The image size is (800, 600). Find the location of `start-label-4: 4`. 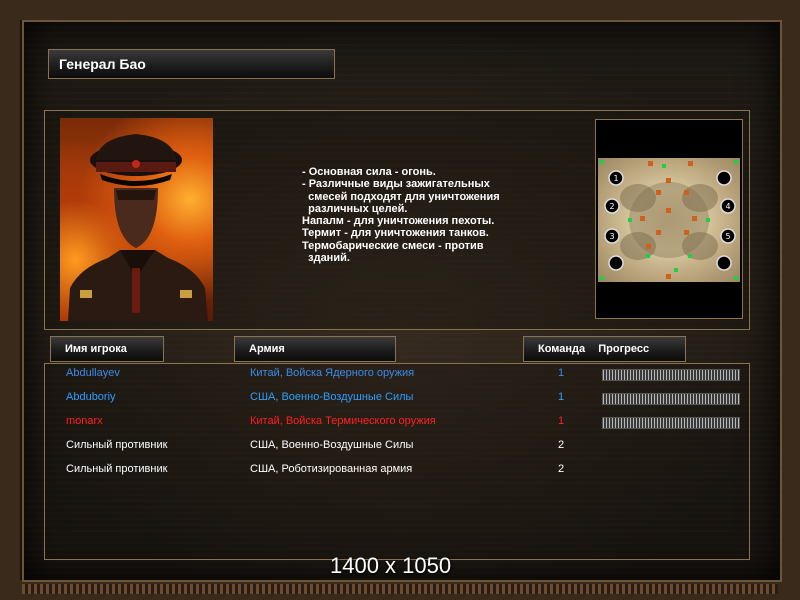

start-label-4: 4 is located at coordinates (727, 206).